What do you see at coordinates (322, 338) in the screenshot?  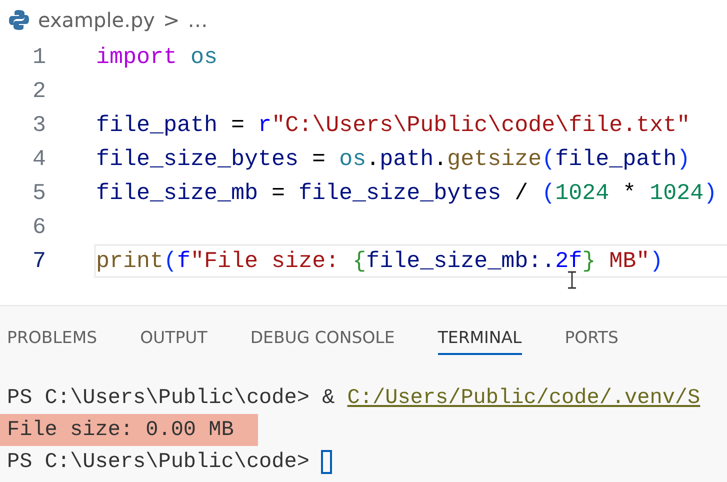 I see `panel-tab: DEBUG CONSOLE` at bounding box center [322, 338].